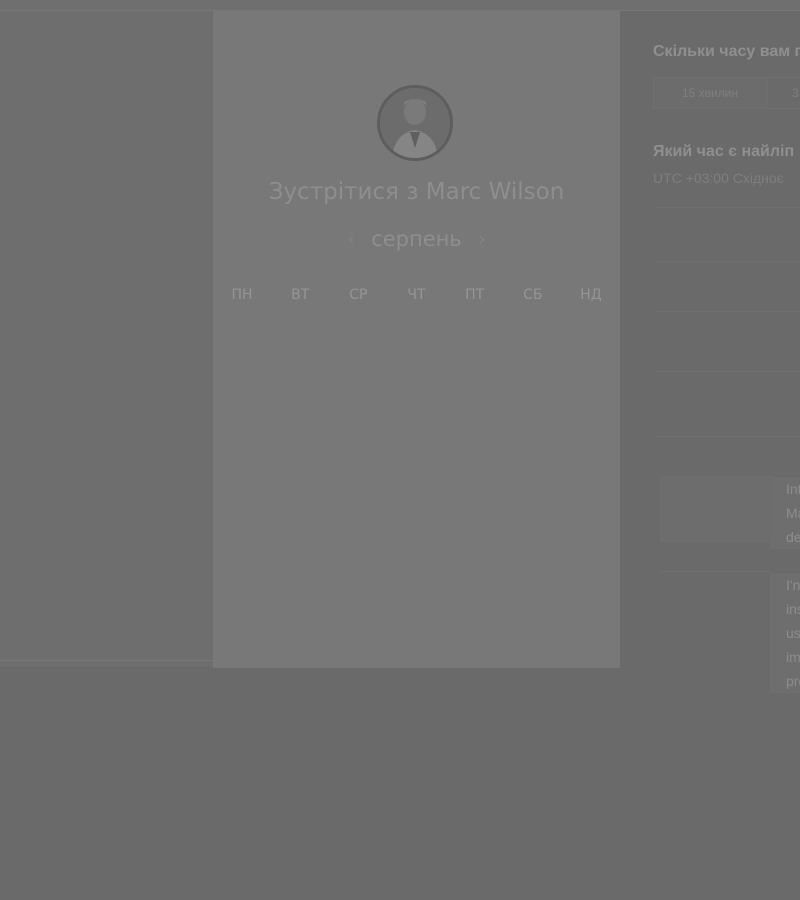 This screenshot has height=900, width=800. What do you see at coordinates (793, 513) in the screenshot?
I see `message-line: Ma` at bounding box center [793, 513].